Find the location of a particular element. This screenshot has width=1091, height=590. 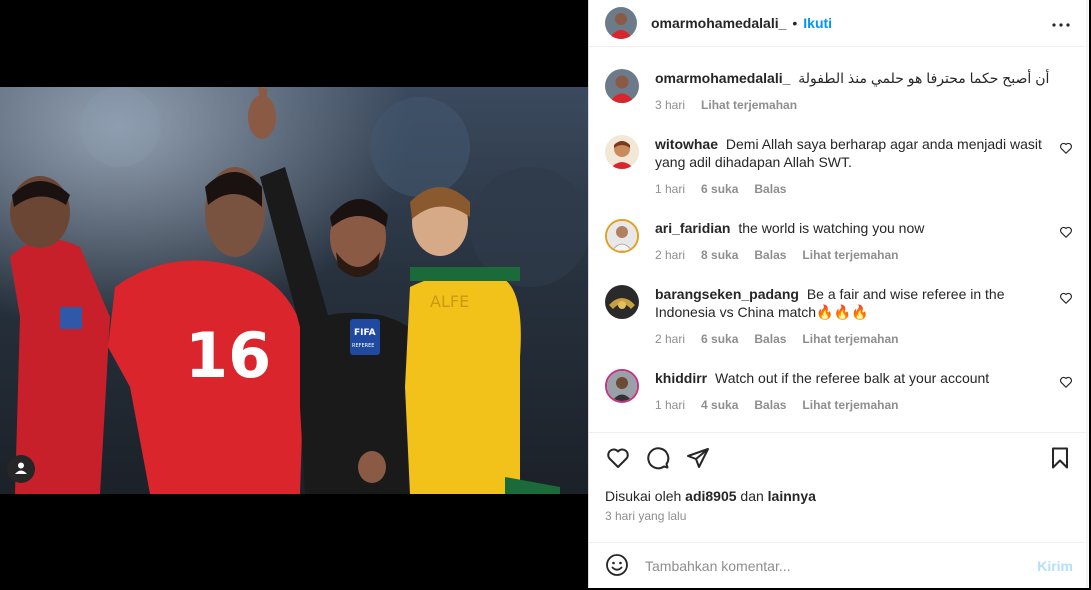

comment-icon is located at coordinates (658, 458).